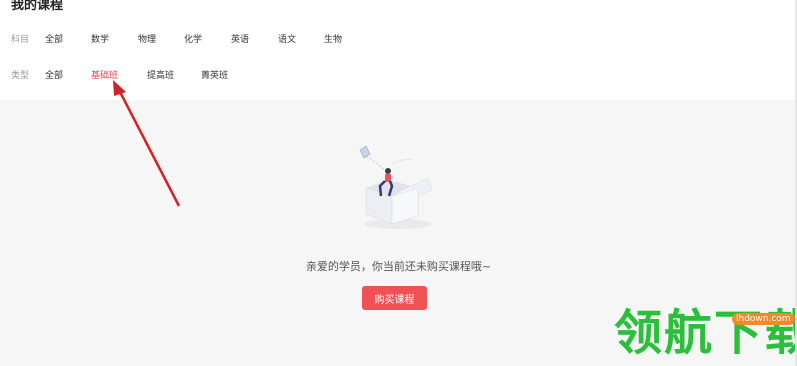 Image resolution: width=797 pixels, height=366 pixels. I want to click on type-filter-row: 类型 全部 基础班 提高班 菁英班, so click(119, 74).